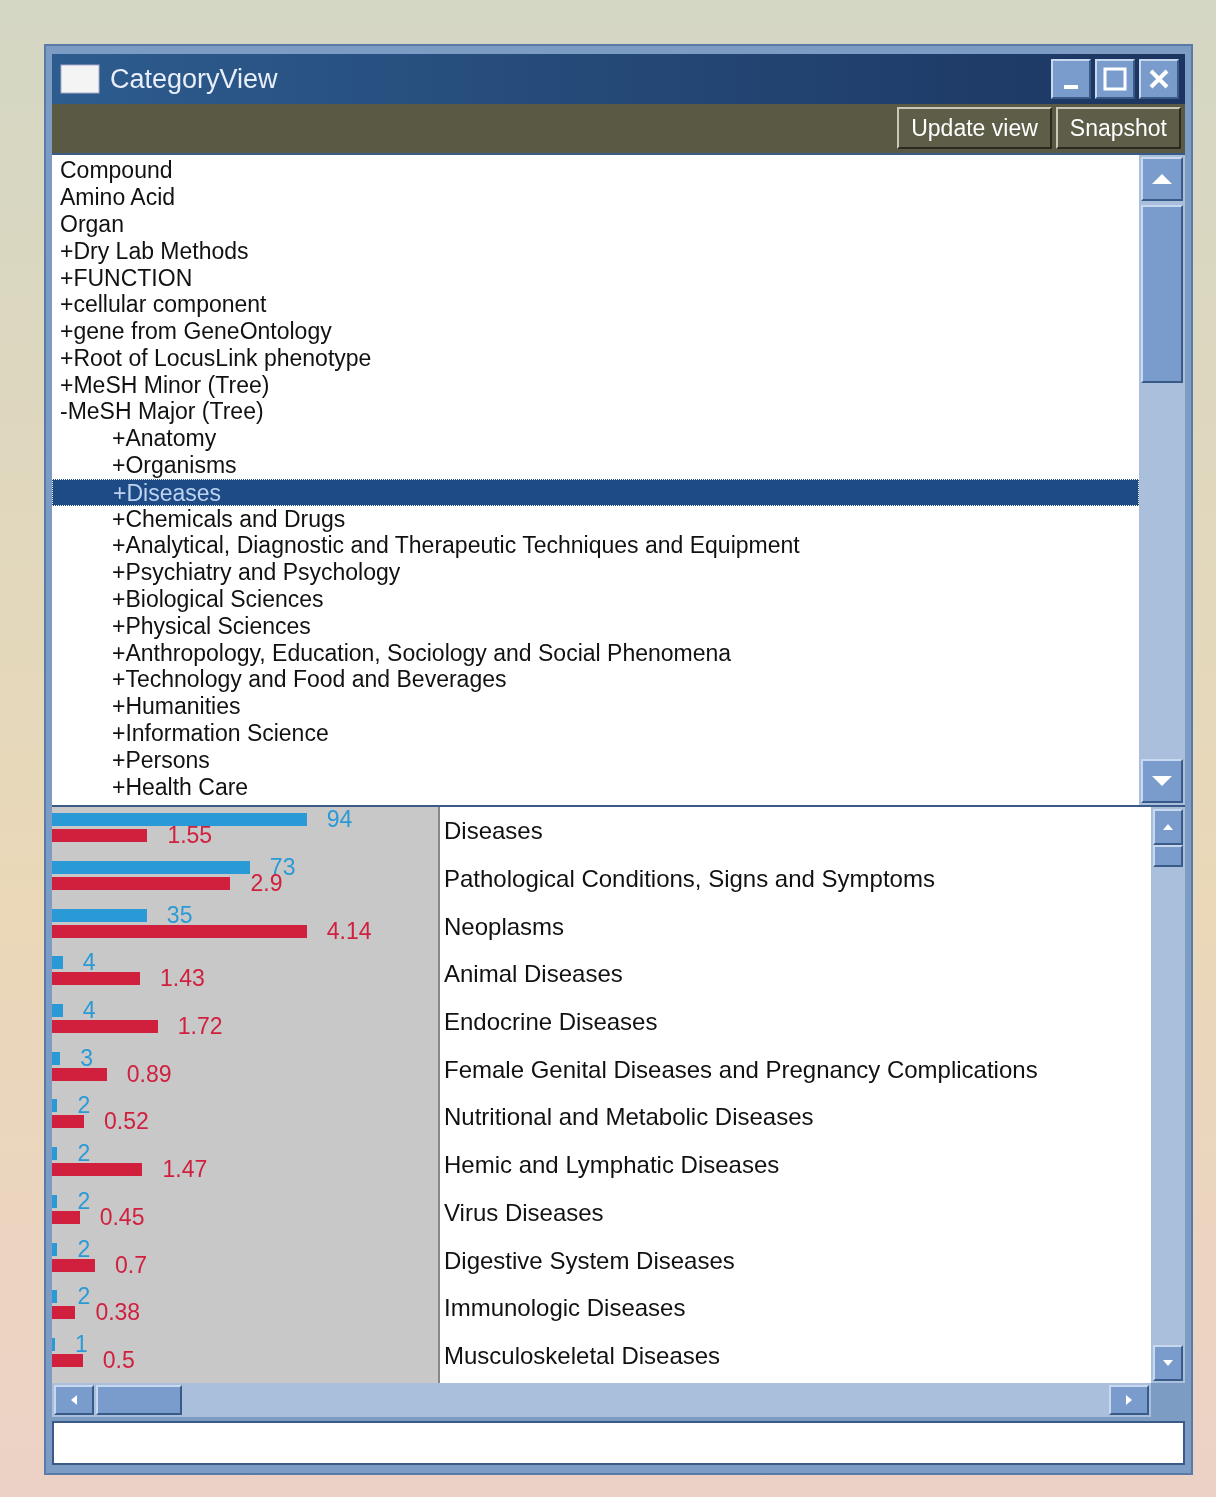  I want to click on list-item: Musculoskeletal Diseases, so click(795, 1355).